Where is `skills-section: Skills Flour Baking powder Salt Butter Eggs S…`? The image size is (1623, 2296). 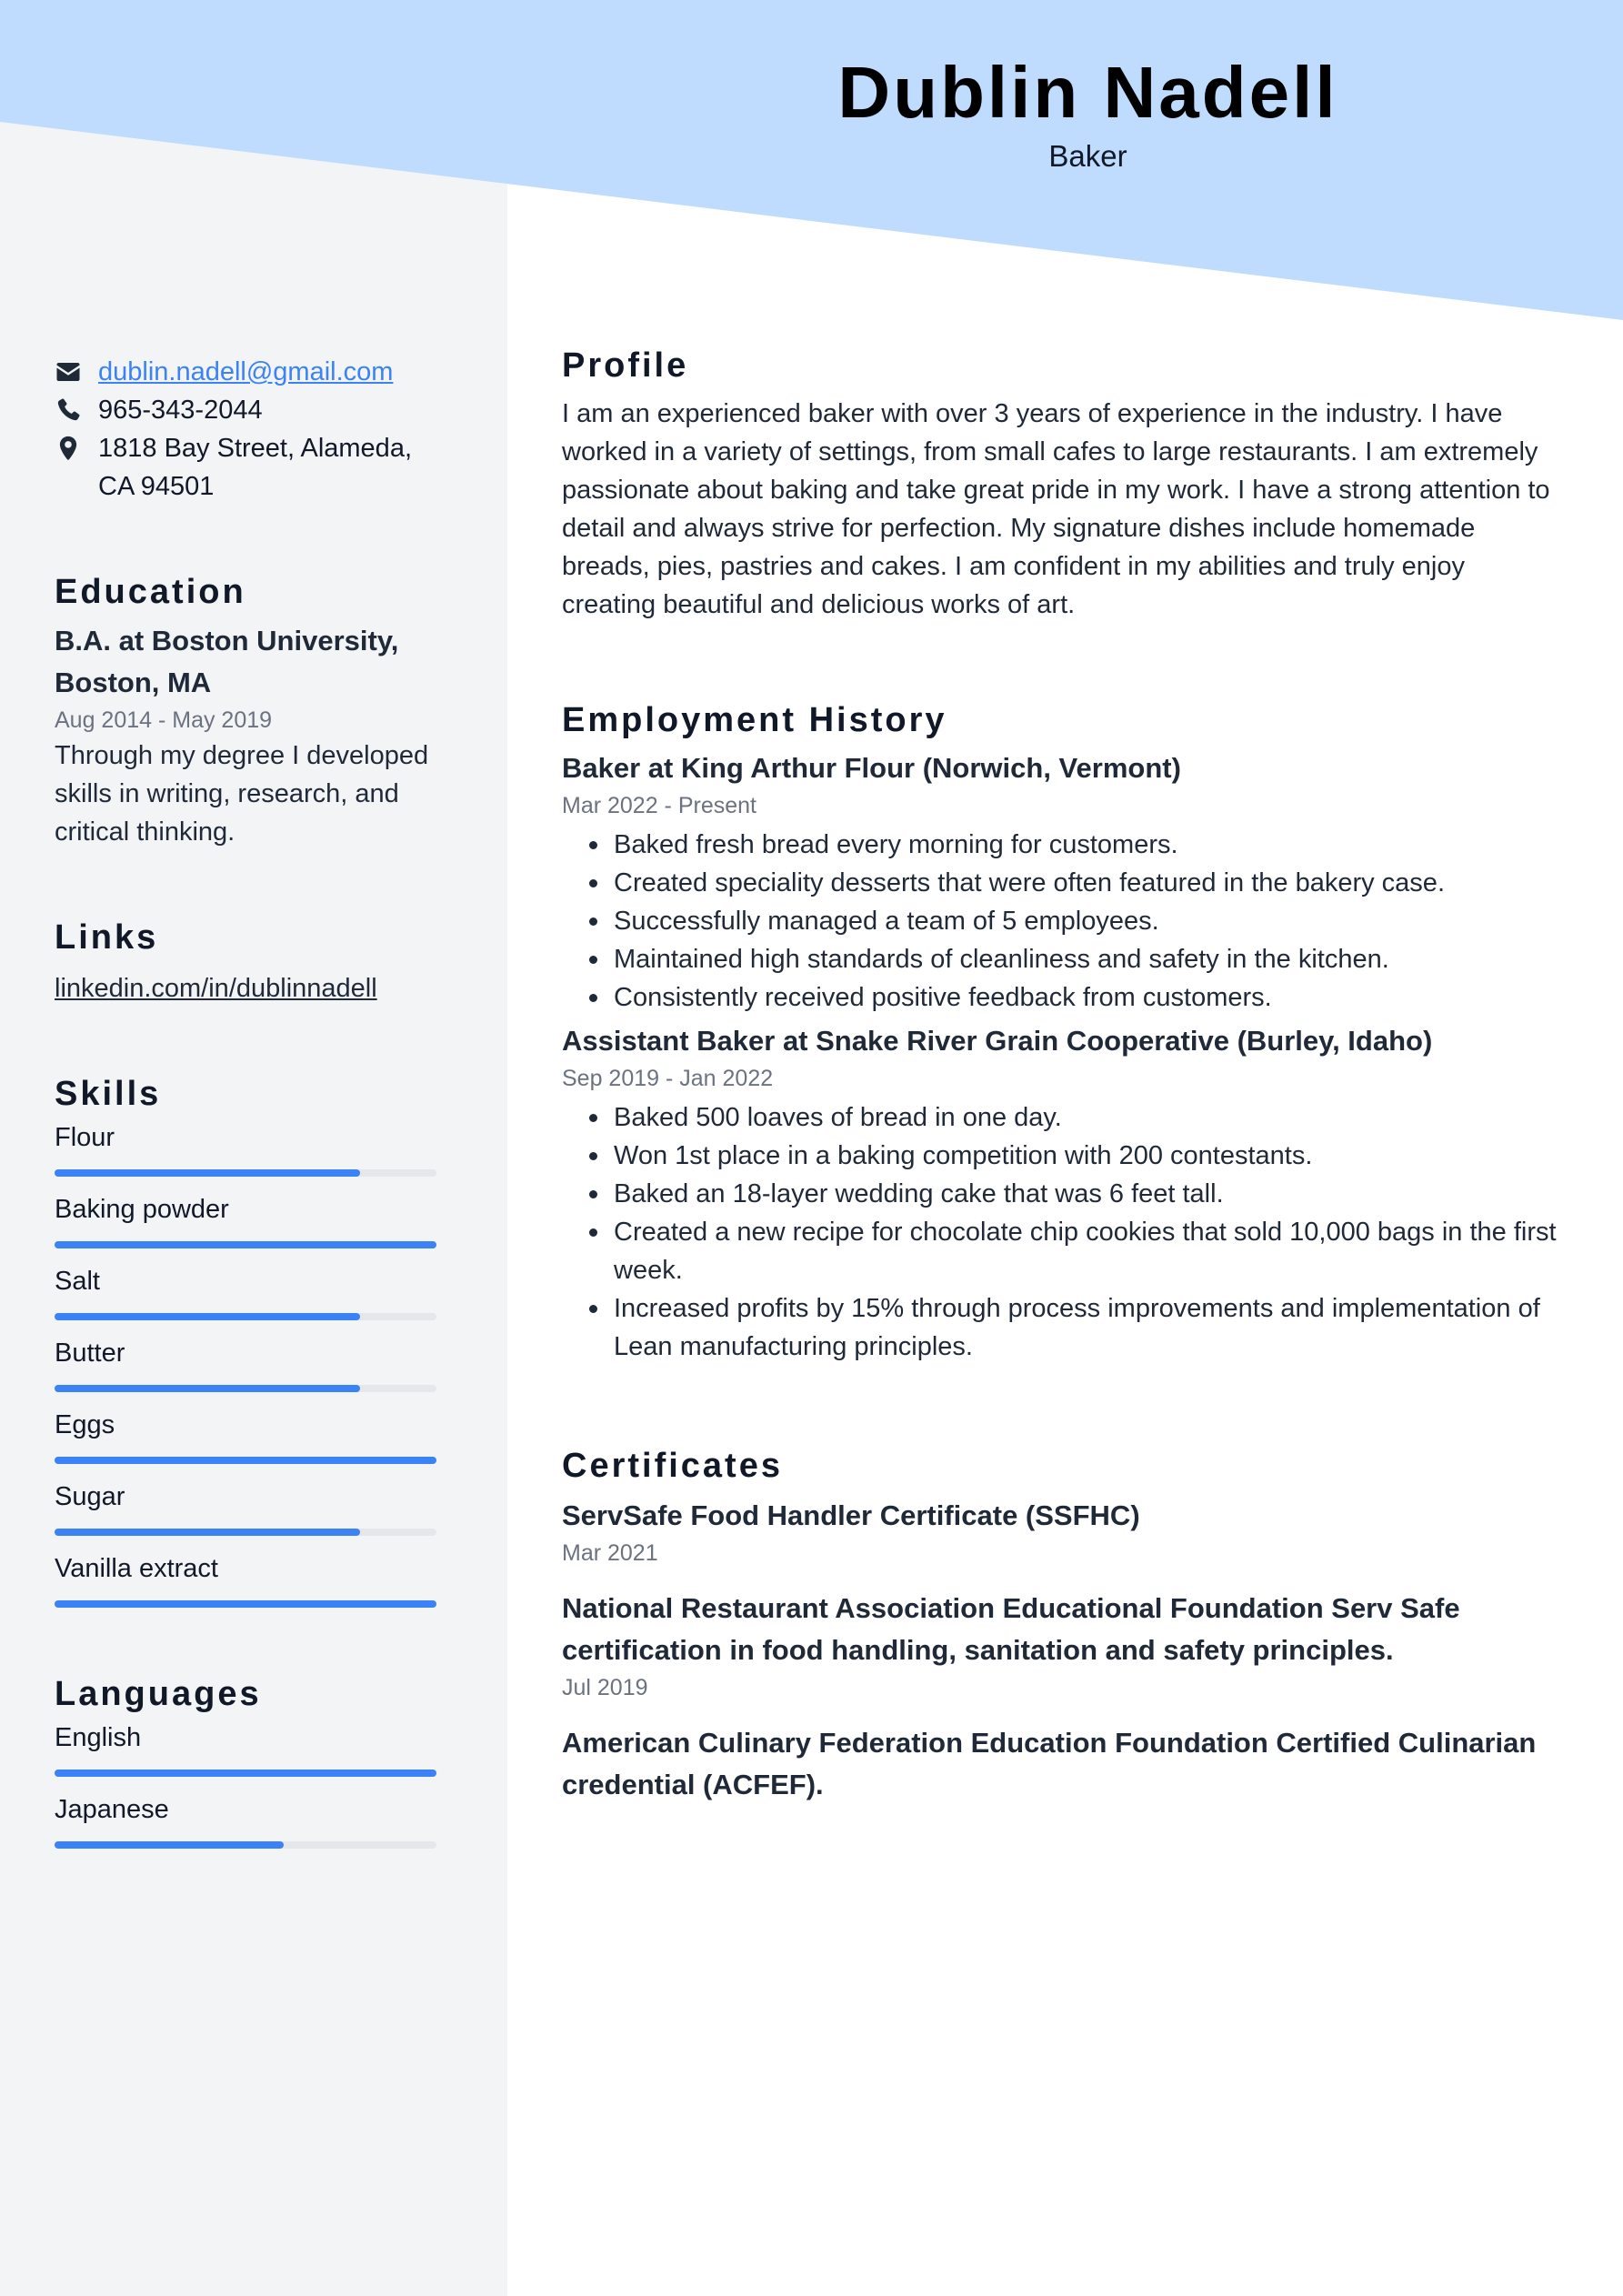
skills-section: Skills Flour Baking powder Salt Butter Eggs S… is located at coordinates (255, 1339).